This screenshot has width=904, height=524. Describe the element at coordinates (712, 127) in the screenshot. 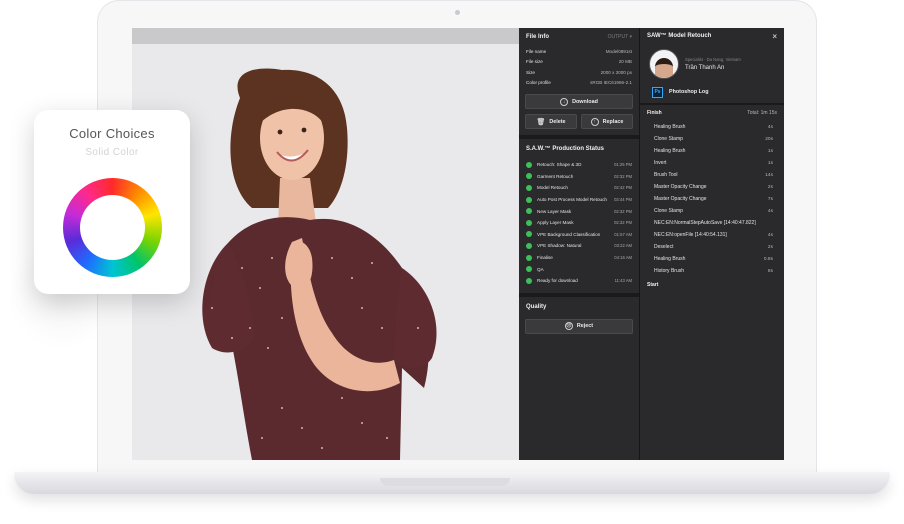

I see `history-row: Healing Brush 4s` at that location.